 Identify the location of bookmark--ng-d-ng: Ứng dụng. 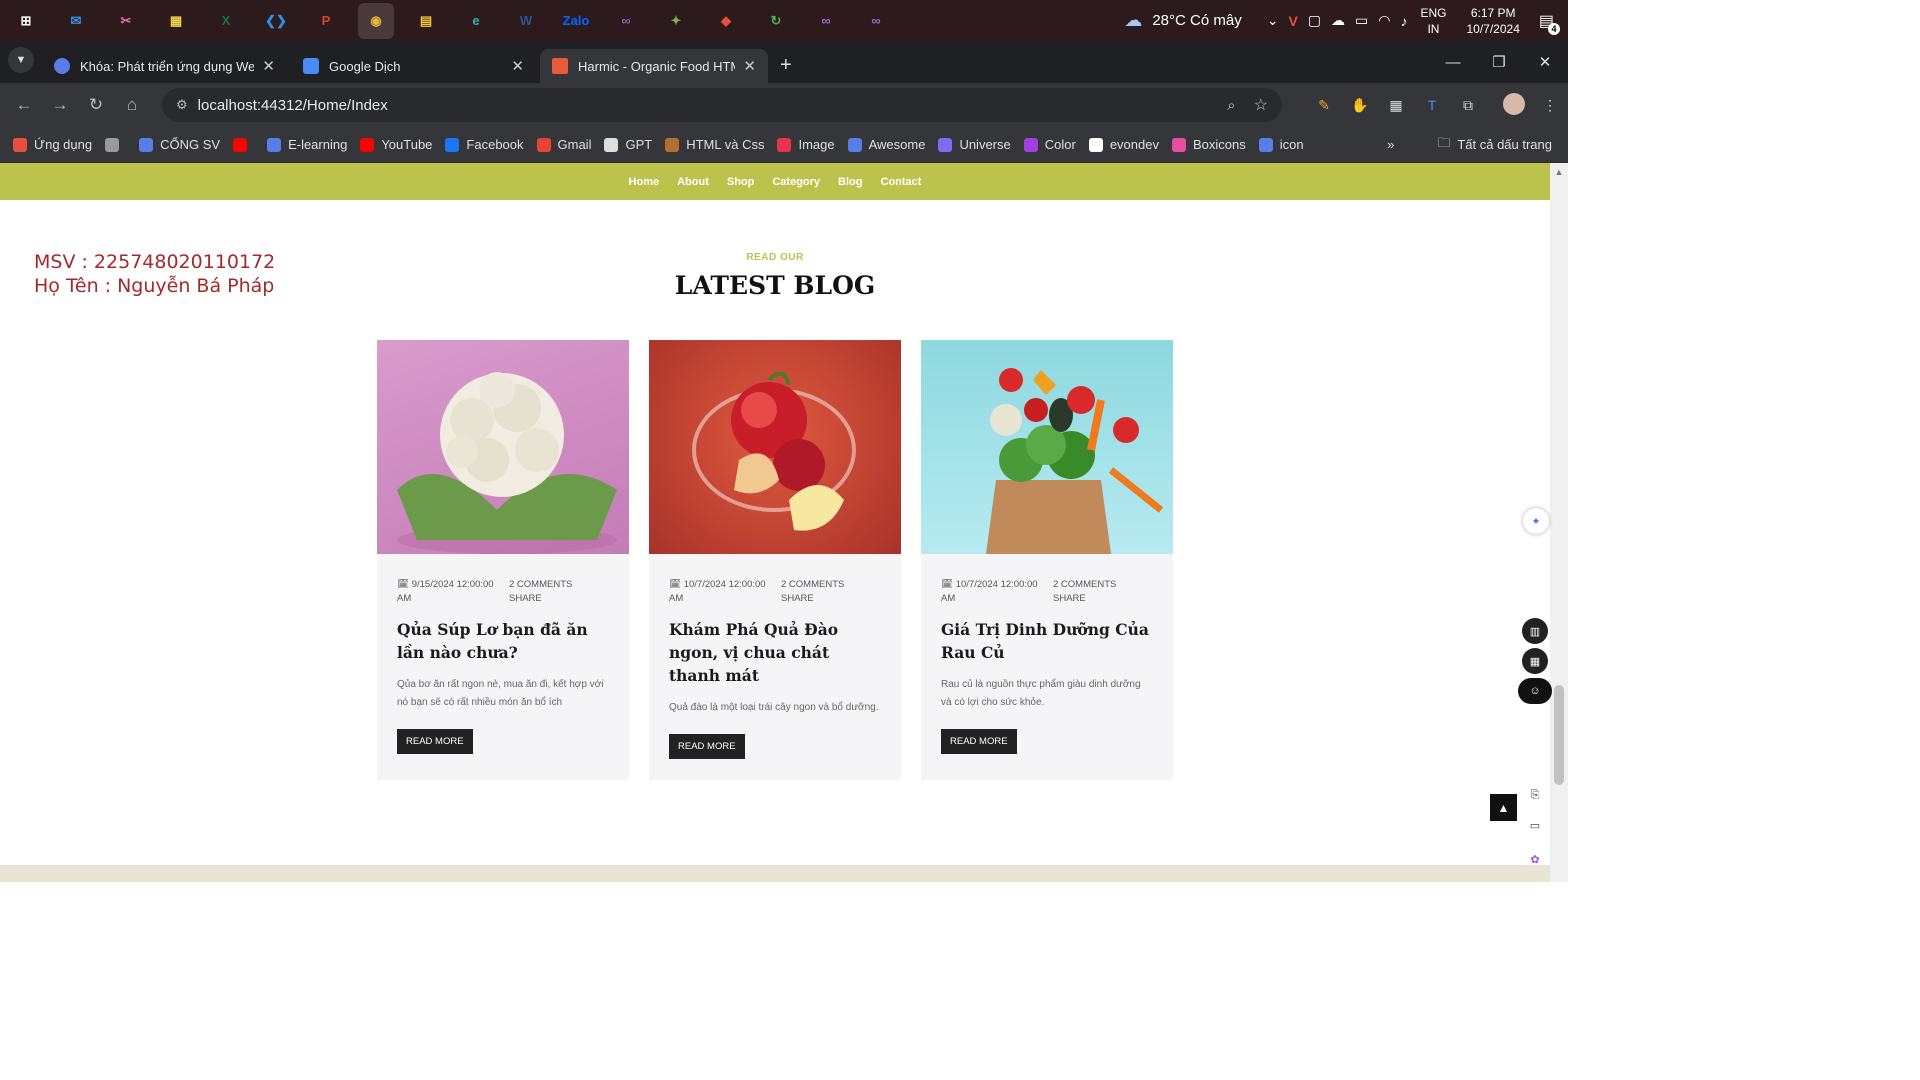
(52, 144).